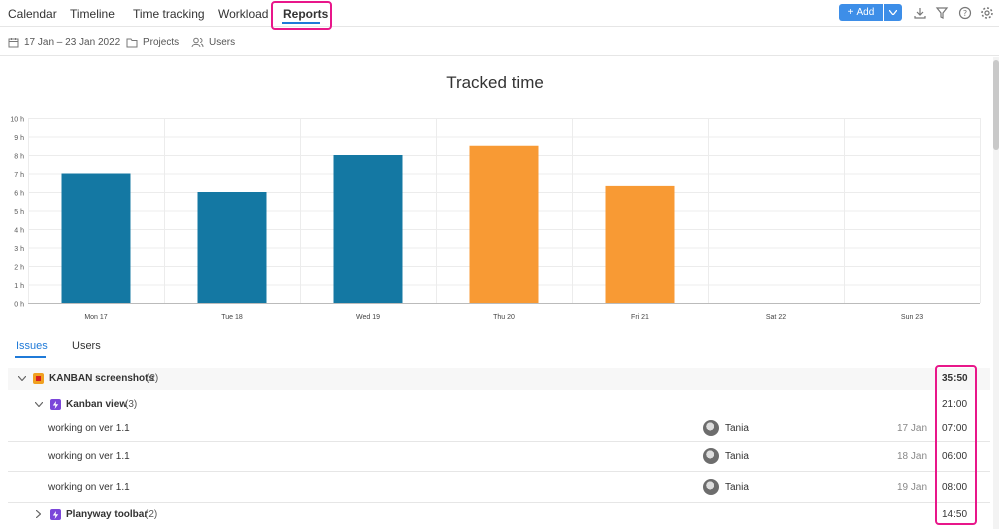  I want to click on entry-date: 19 Jan, so click(912, 487).